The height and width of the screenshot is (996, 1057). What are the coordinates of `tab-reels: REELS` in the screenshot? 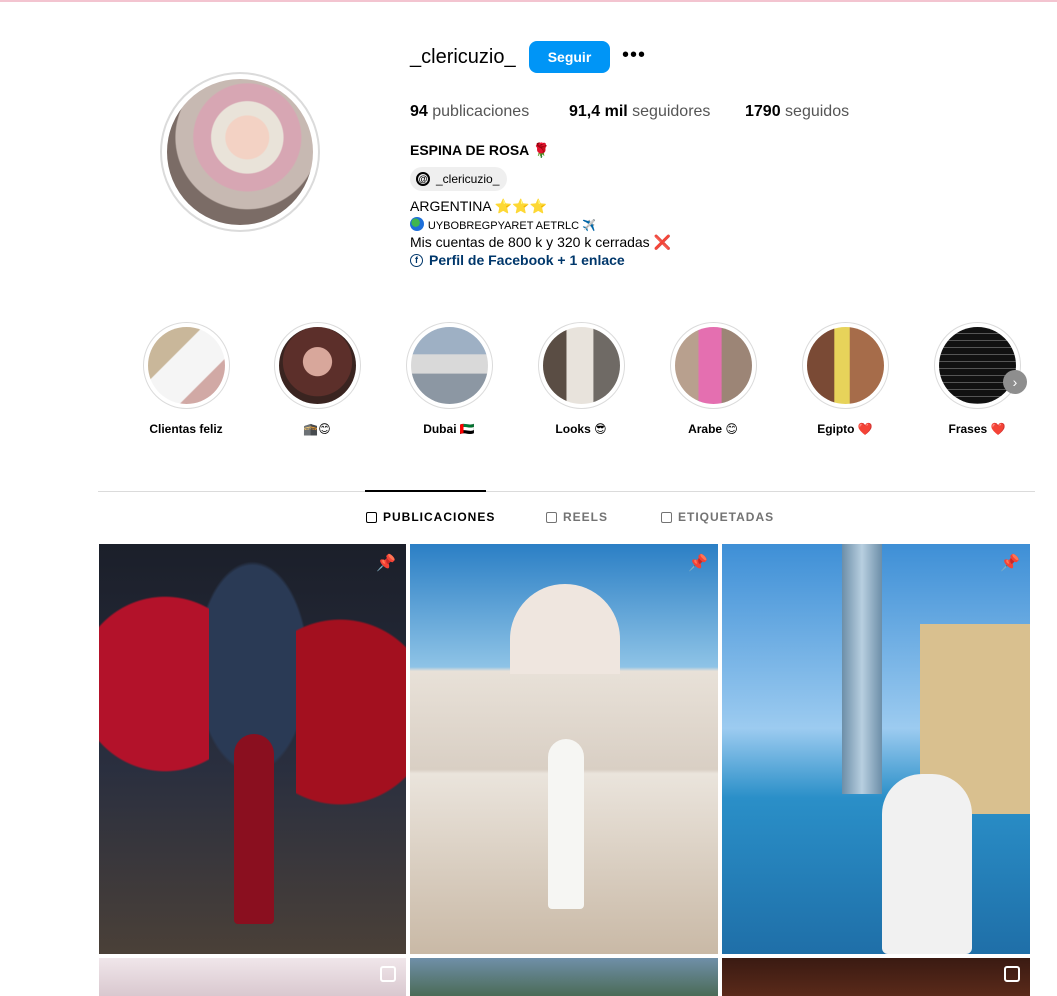 It's located at (577, 517).